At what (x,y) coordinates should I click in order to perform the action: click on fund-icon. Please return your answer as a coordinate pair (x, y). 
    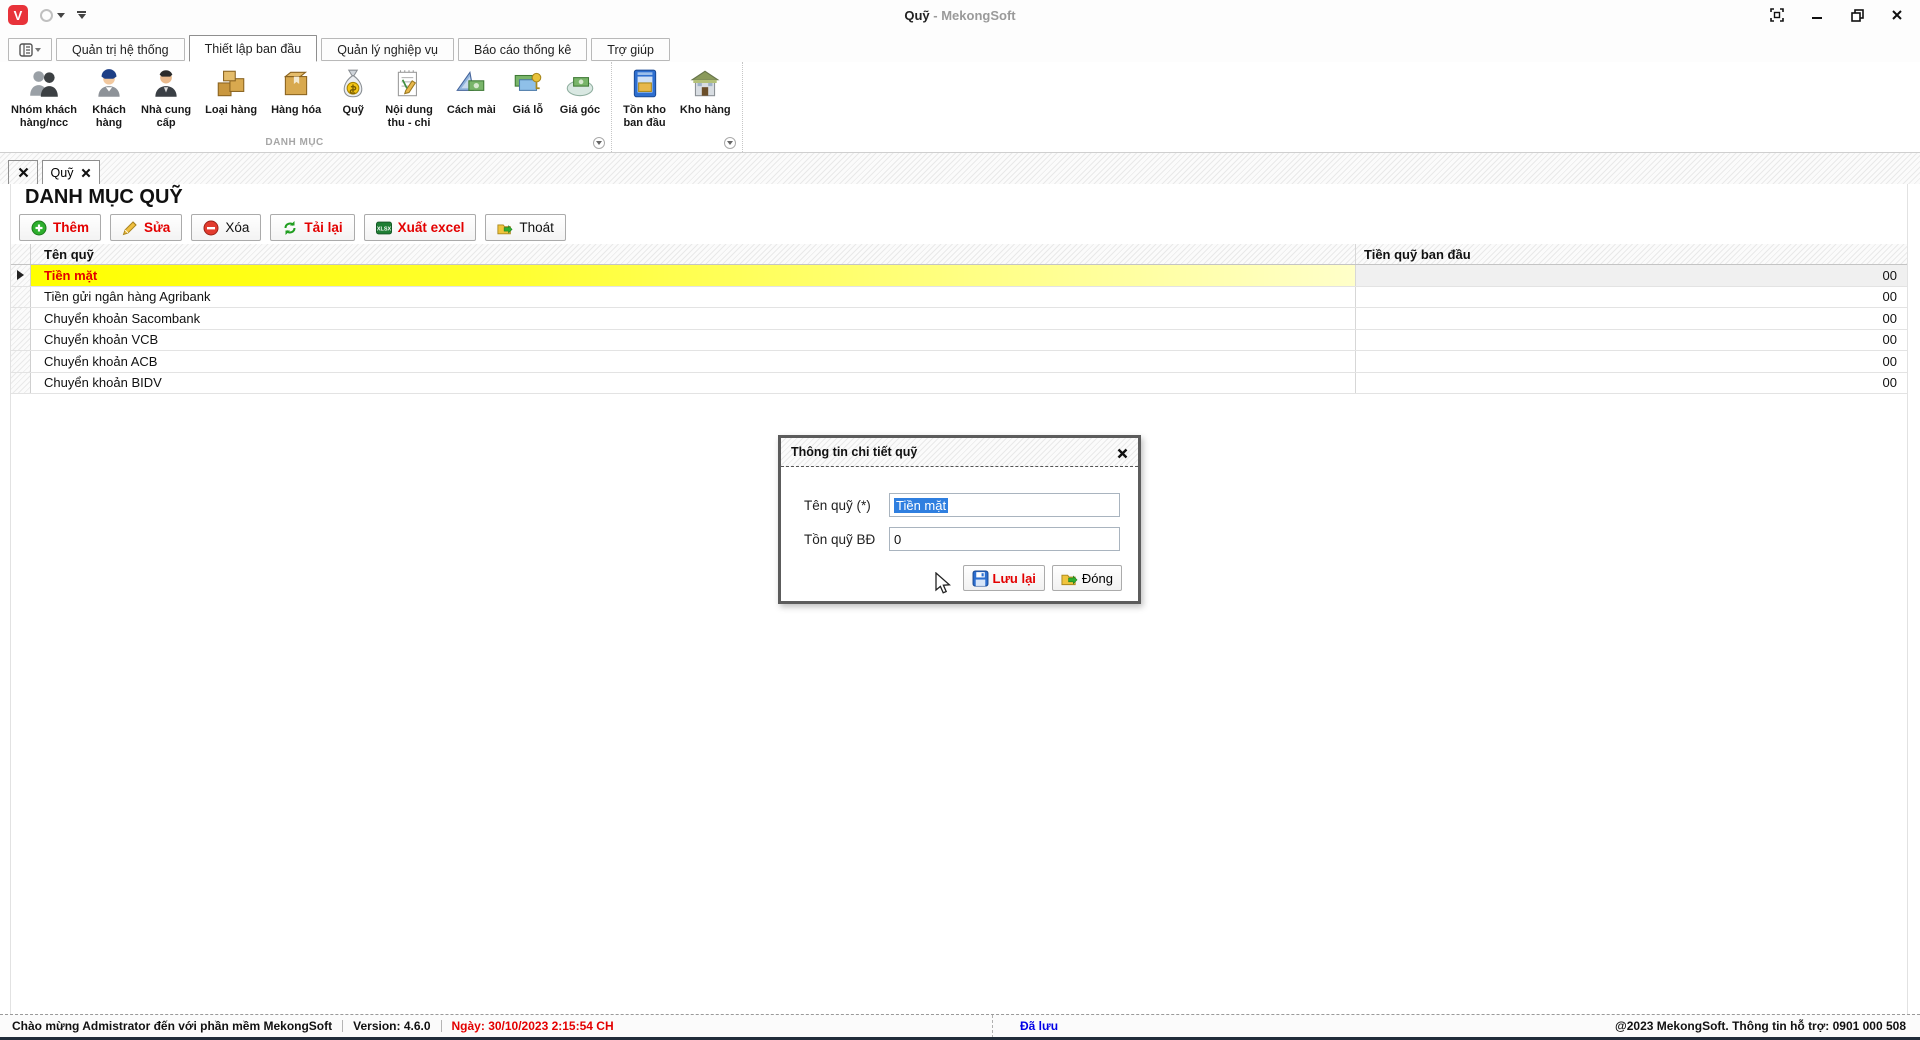
    Looking at the image, I should click on (353, 84).